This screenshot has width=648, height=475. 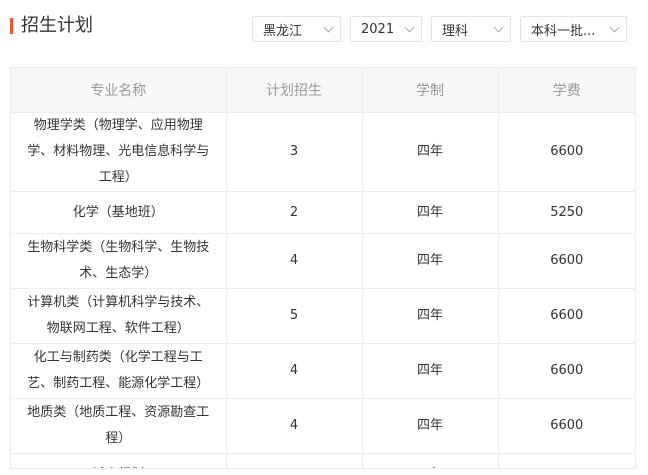 I want to click on title-accent-bar, so click(x=11, y=26).